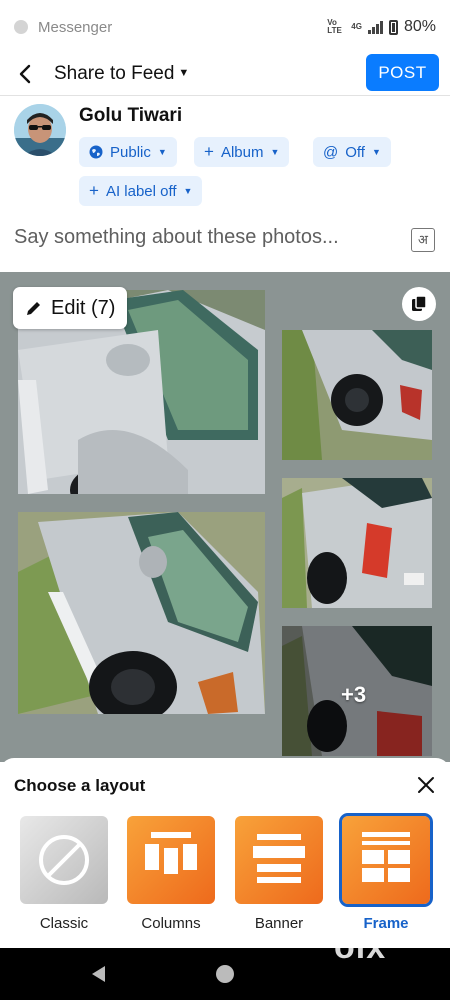  I want to click on frame-layout-icon, so click(386, 857).